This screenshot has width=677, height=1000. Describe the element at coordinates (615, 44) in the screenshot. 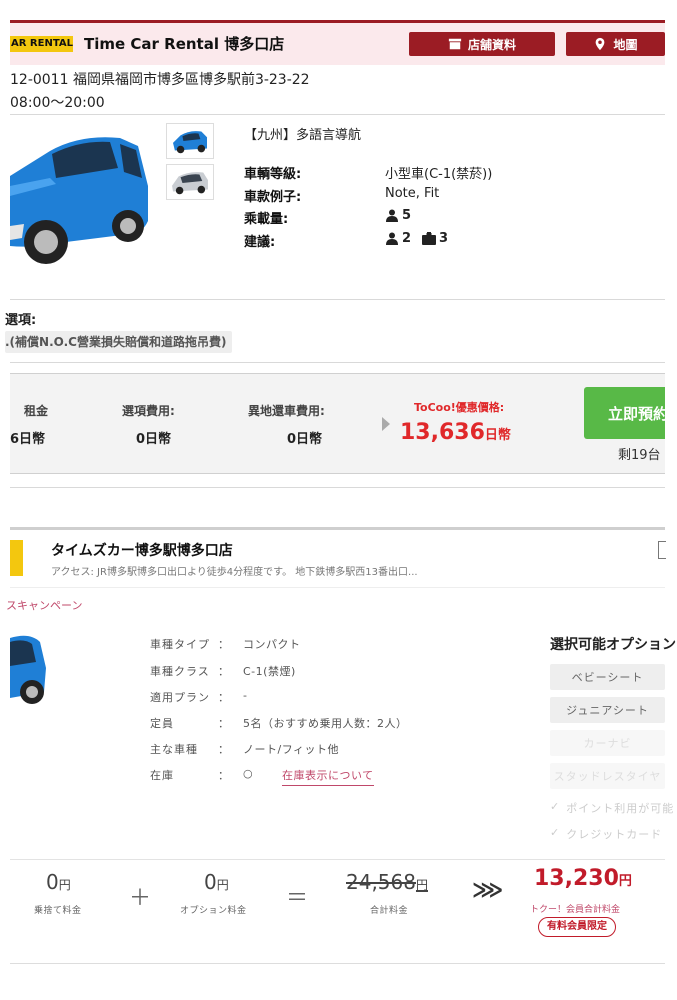

I see `map-button: 地圖` at that location.